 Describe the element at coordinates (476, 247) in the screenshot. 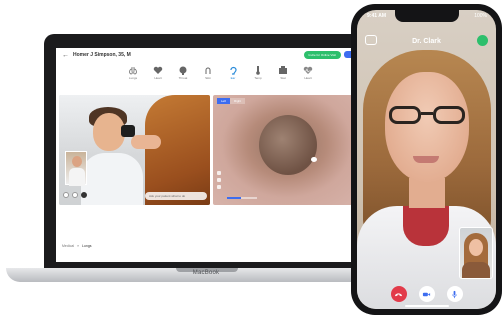

I see `self-face` at that location.